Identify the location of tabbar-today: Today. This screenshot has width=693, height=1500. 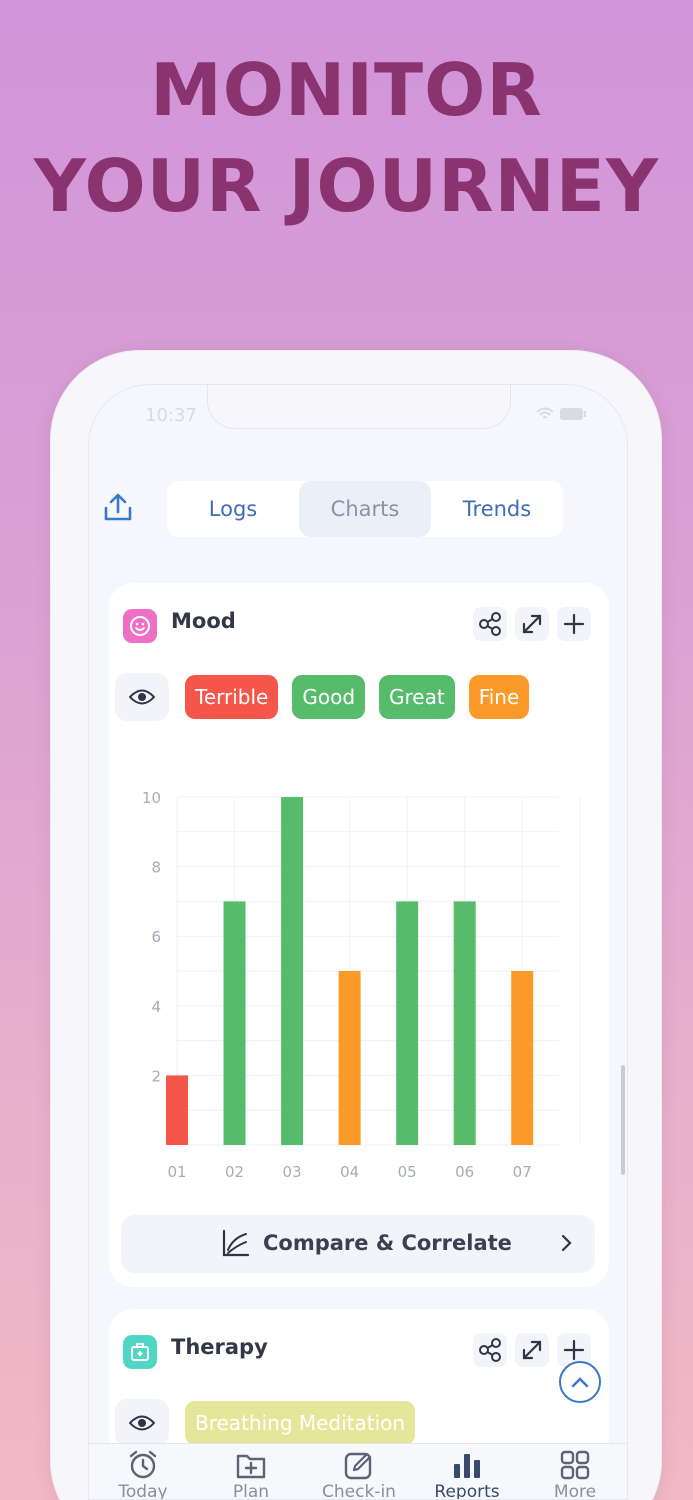
(143, 1472).